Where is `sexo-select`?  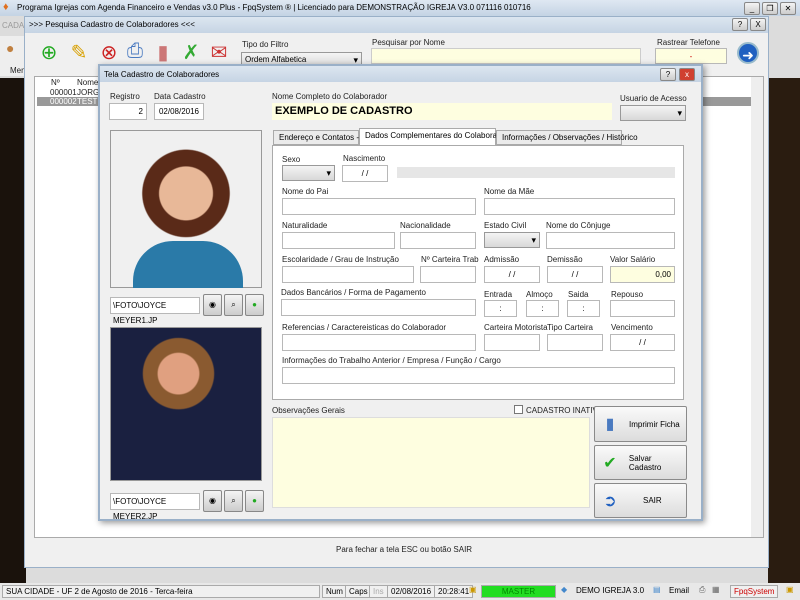
sexo-select is located at coordinates (308, 173).